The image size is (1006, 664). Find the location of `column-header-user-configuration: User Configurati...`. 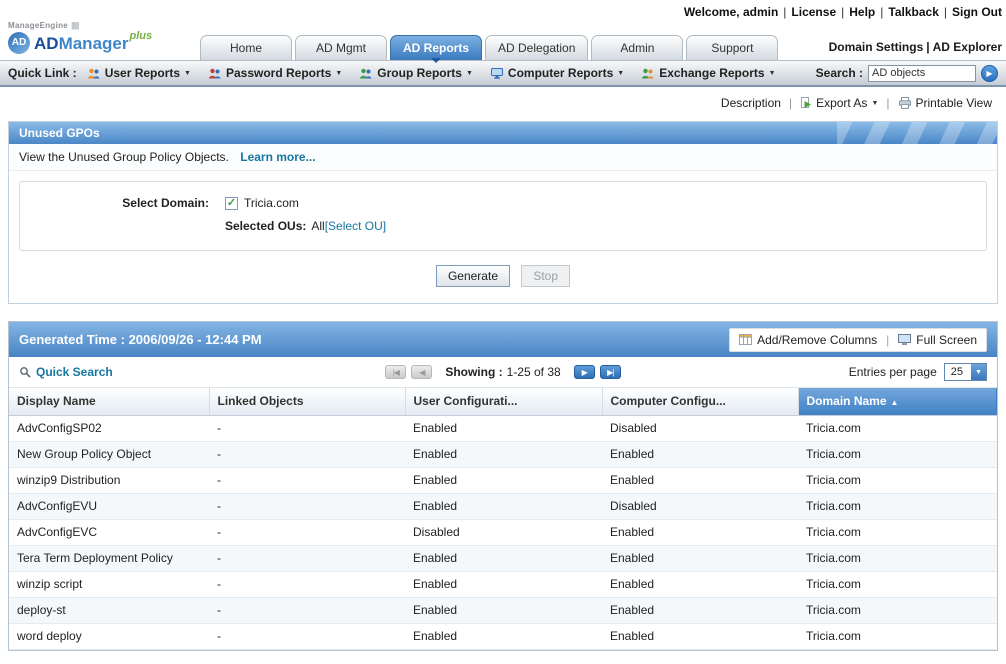

column-header-user-configuration: User Configurati... is located at coordinates (504, 402).